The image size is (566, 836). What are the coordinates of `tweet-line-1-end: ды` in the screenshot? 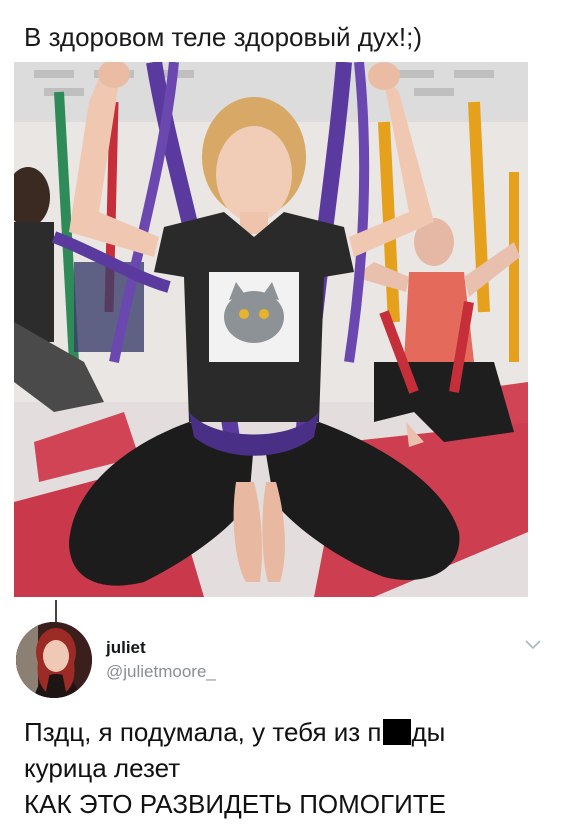 It's located at (428, 732).